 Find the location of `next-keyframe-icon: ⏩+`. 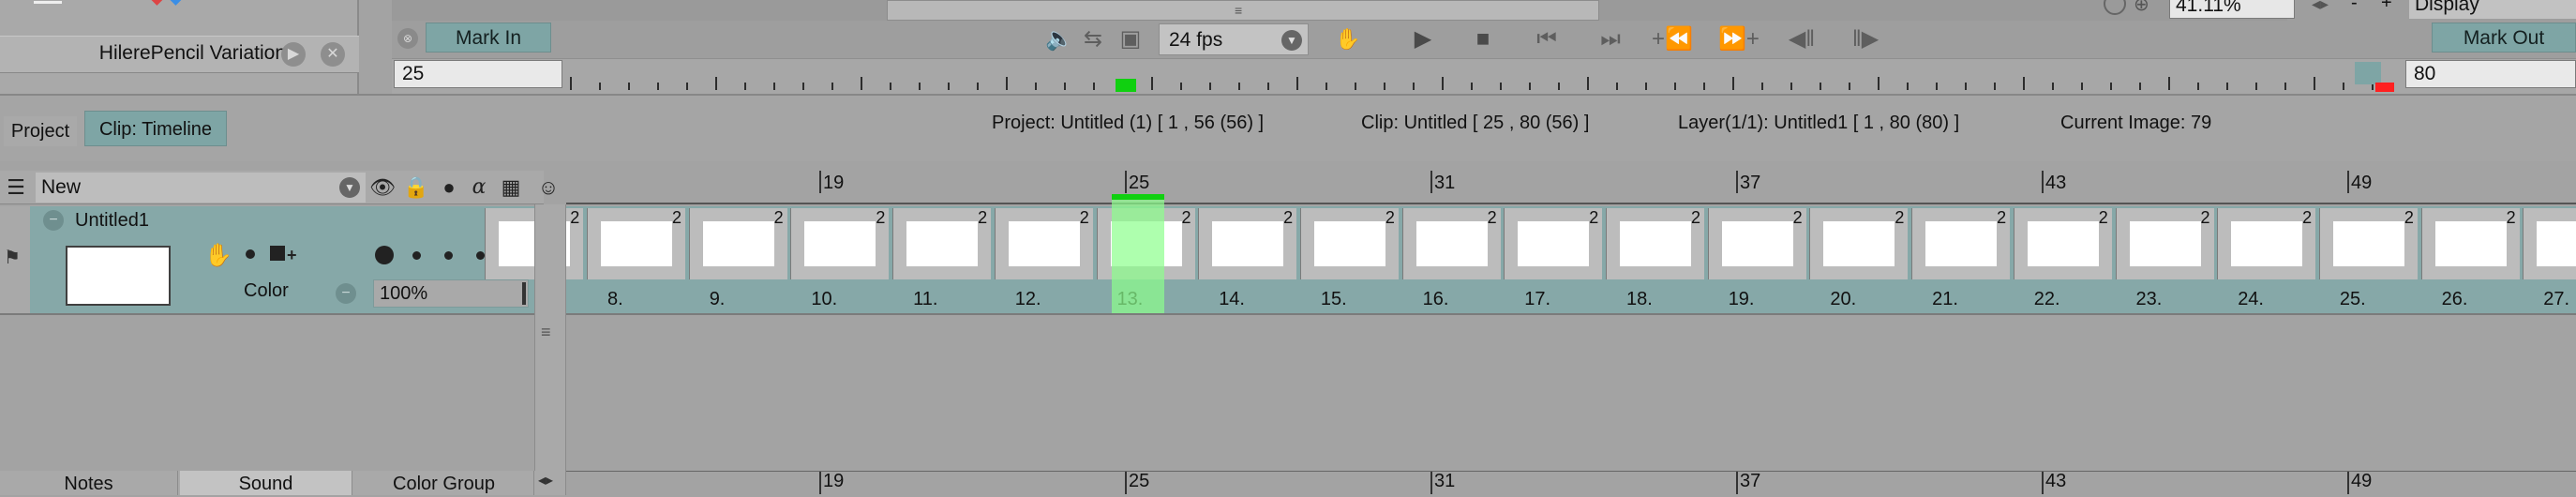

next-keyframe-icon: ⏩+ is located at coordinates (1739, 39).